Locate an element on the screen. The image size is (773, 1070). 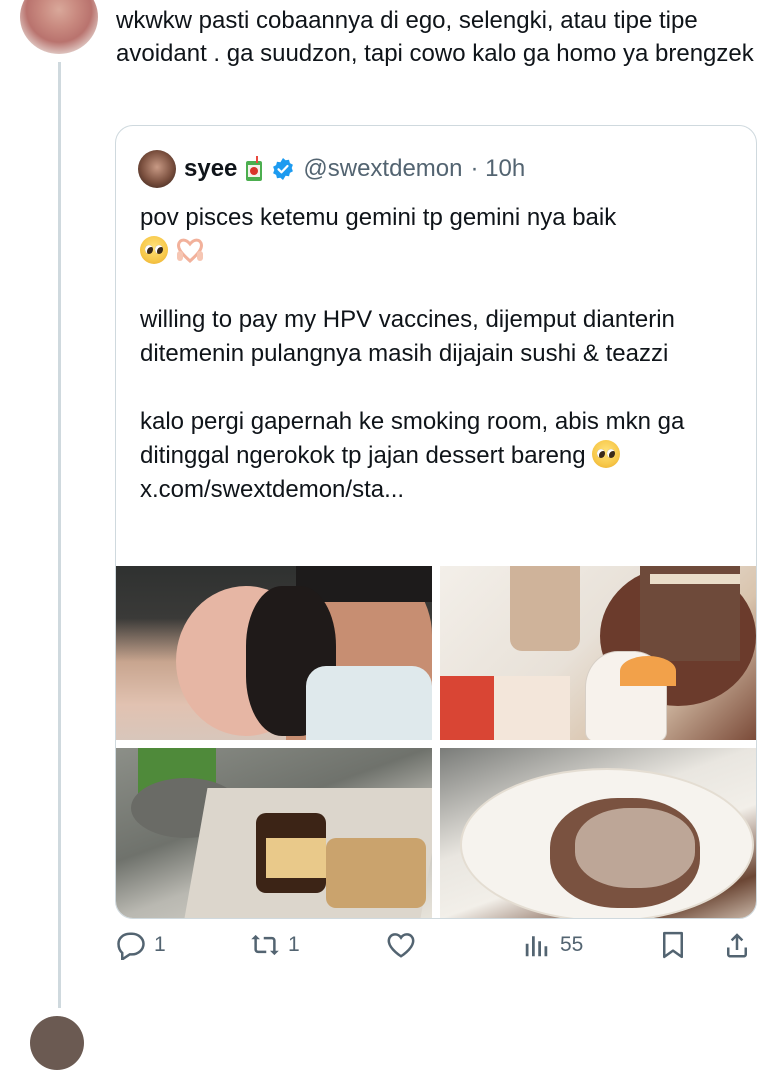
like-button is located at coordinates (401, 945).